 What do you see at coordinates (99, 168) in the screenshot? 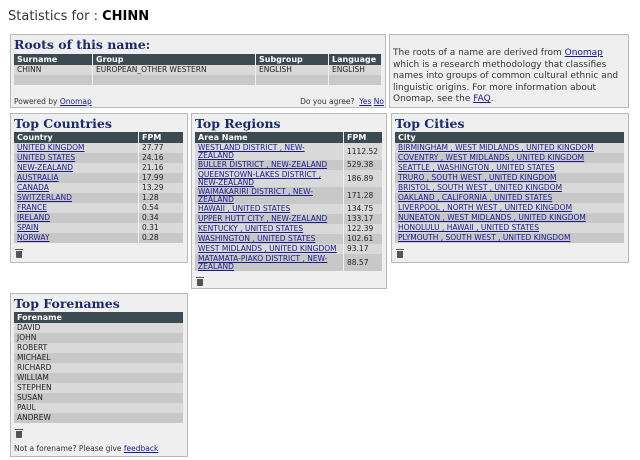
I see `table-row: NEW-ZEALAND 21.16` at bounding box center [99, 168].